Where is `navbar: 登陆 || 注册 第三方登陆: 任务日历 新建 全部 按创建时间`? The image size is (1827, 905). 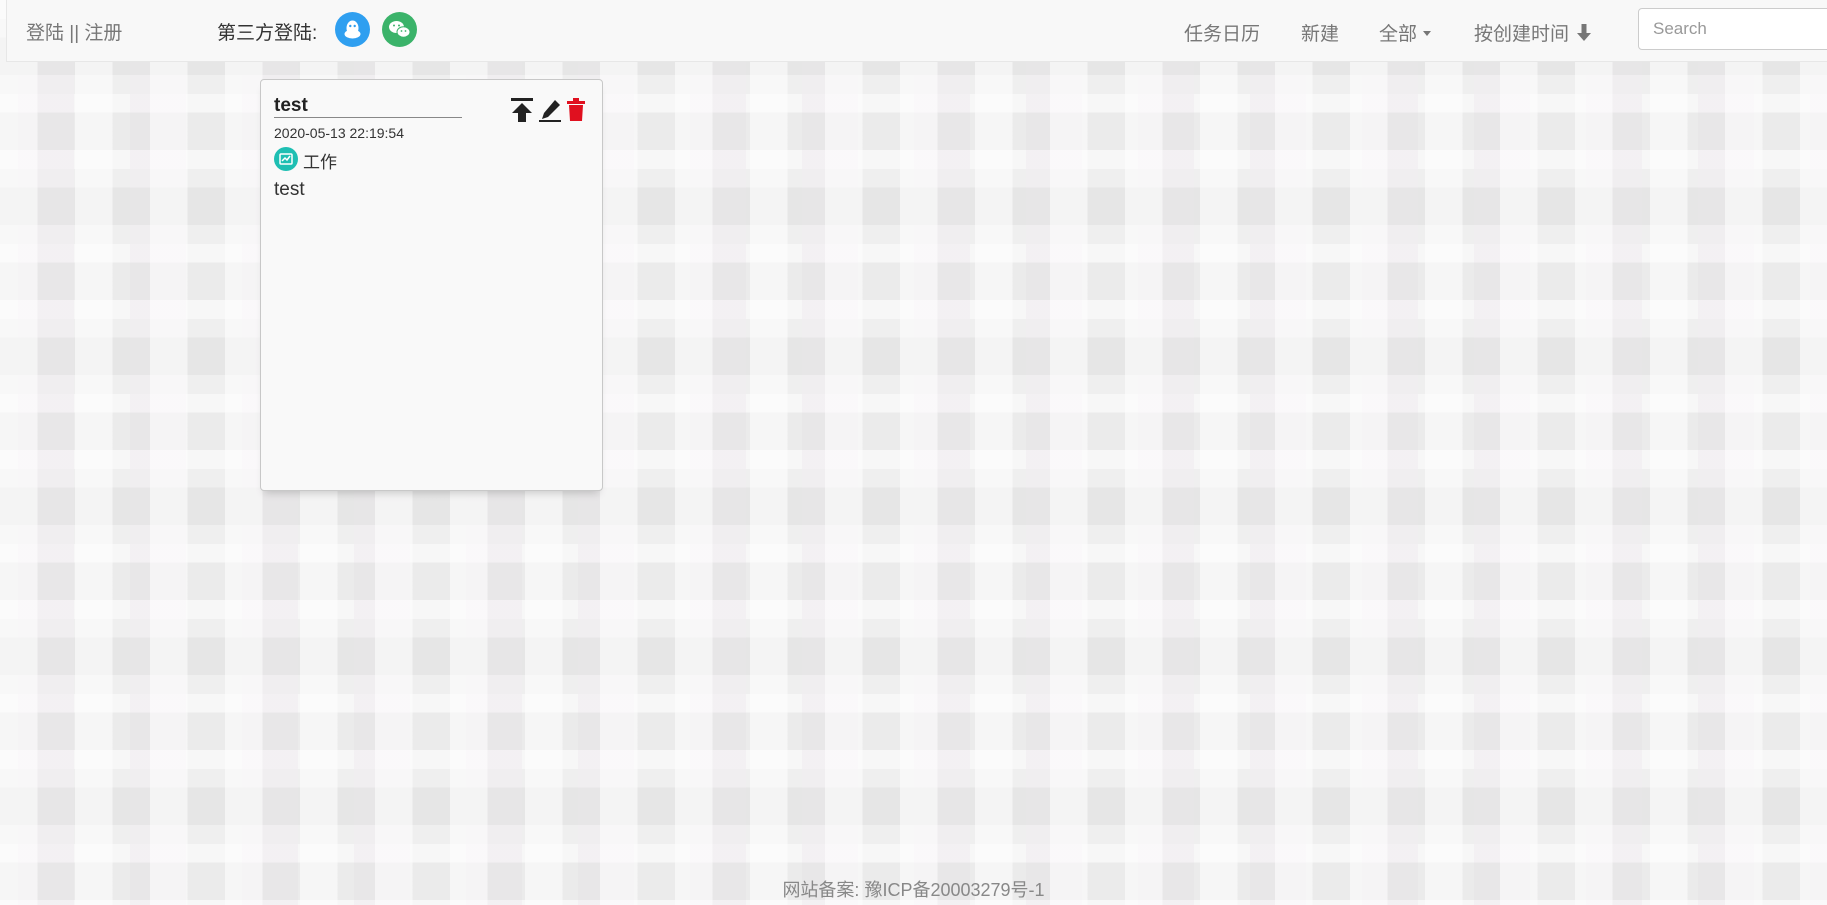 navbar: 登陆 || 注册 第三方登陆: 任务日历 新建 全部 按创建时间 is located at coordinates (916, 31).